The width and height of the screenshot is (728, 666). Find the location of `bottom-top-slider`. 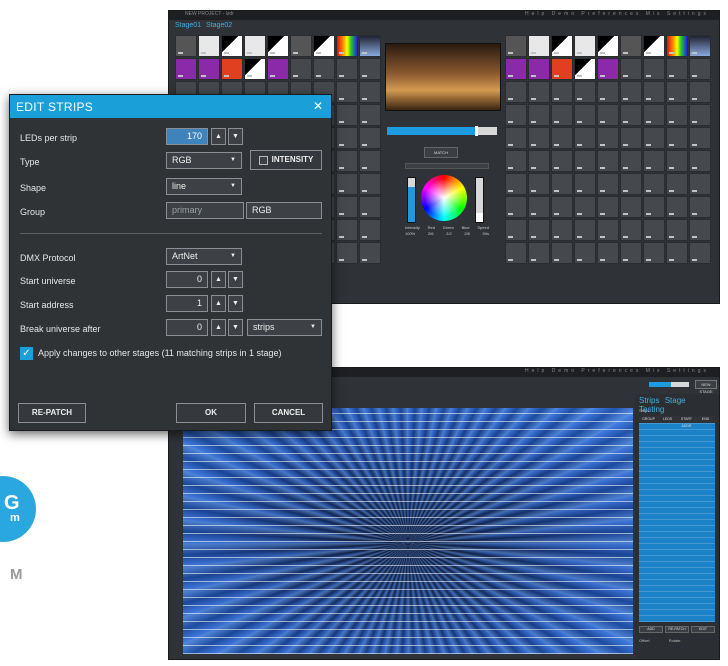

bottom-top-slider is located at coordinates (669, 384).